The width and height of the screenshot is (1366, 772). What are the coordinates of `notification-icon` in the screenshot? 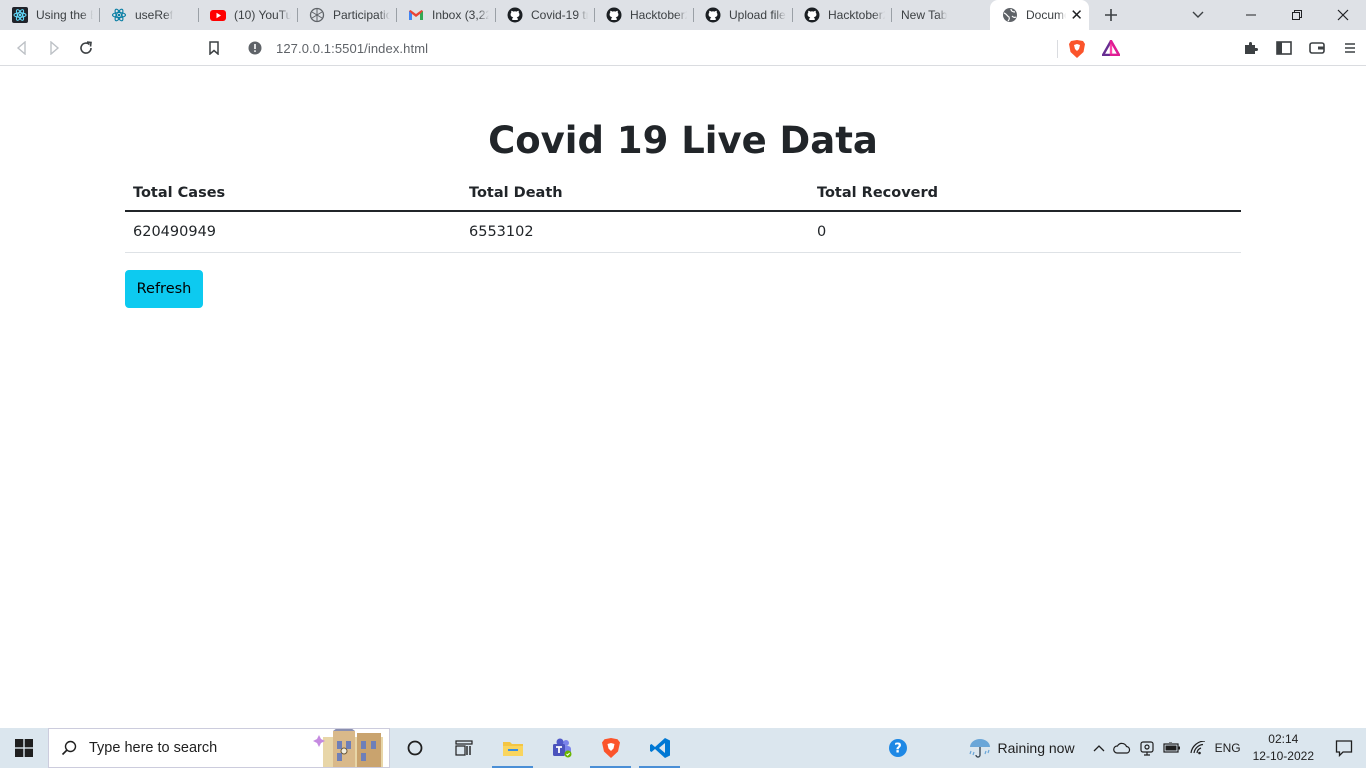 It's located at (1344, 748).